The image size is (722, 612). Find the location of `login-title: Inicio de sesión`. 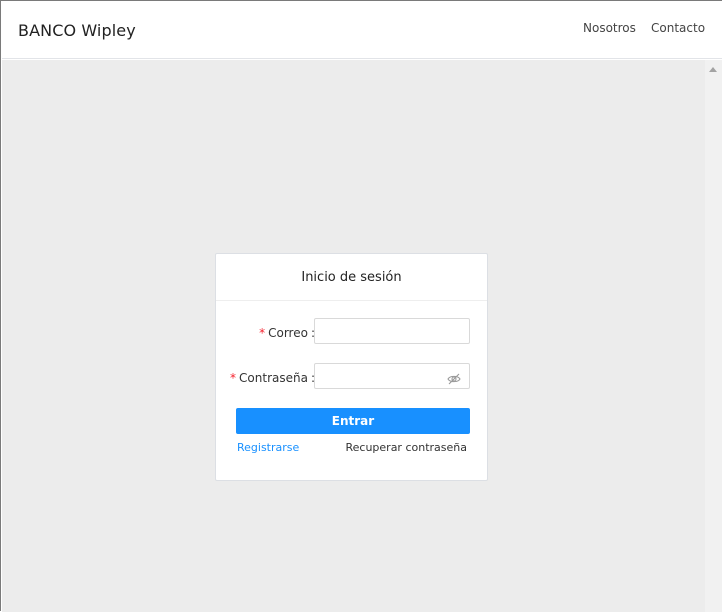

login-title: Inicio de sesión is located at coordinates (351, 277).